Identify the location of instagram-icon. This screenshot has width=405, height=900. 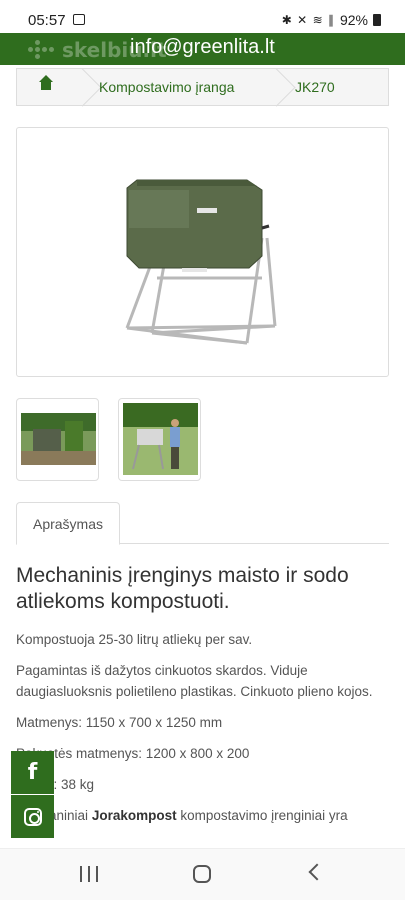
(32, 816).